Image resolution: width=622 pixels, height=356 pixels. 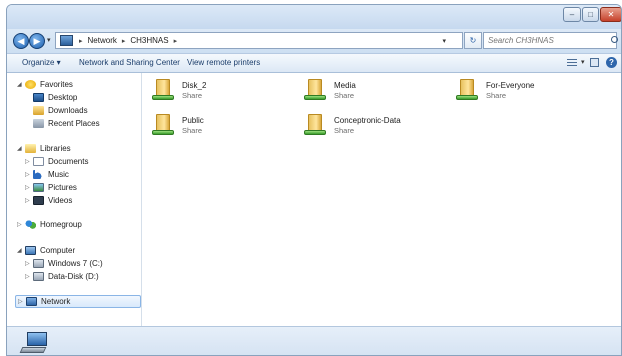 I want to click on views-icon, so click(x=572, y=63).